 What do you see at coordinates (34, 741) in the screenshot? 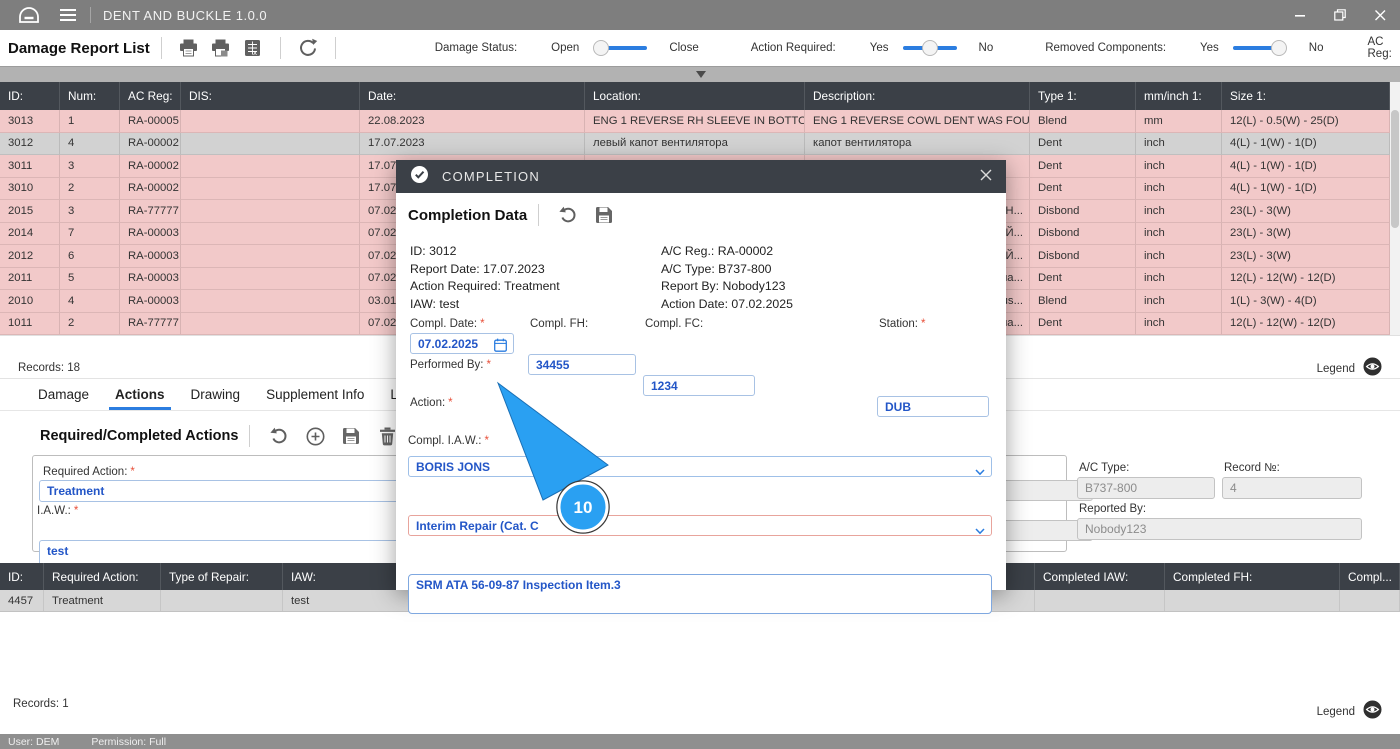
I see `status-user: User: DEM` at bounding box center [34, 741].